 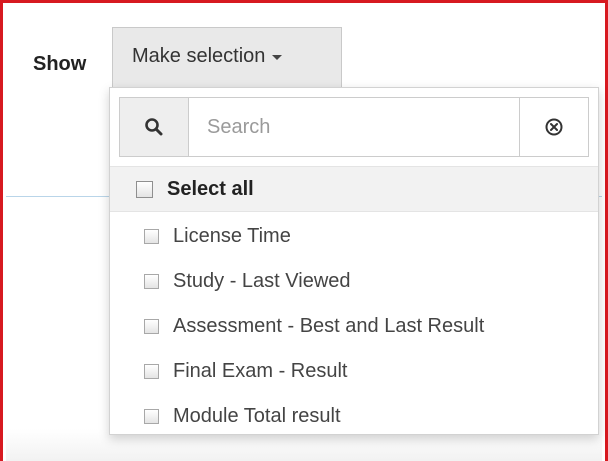 What do you see at coordinates (354, 189) in the screenshot?
I see `select-all-option: Select all` at bounding box center [354, 189].